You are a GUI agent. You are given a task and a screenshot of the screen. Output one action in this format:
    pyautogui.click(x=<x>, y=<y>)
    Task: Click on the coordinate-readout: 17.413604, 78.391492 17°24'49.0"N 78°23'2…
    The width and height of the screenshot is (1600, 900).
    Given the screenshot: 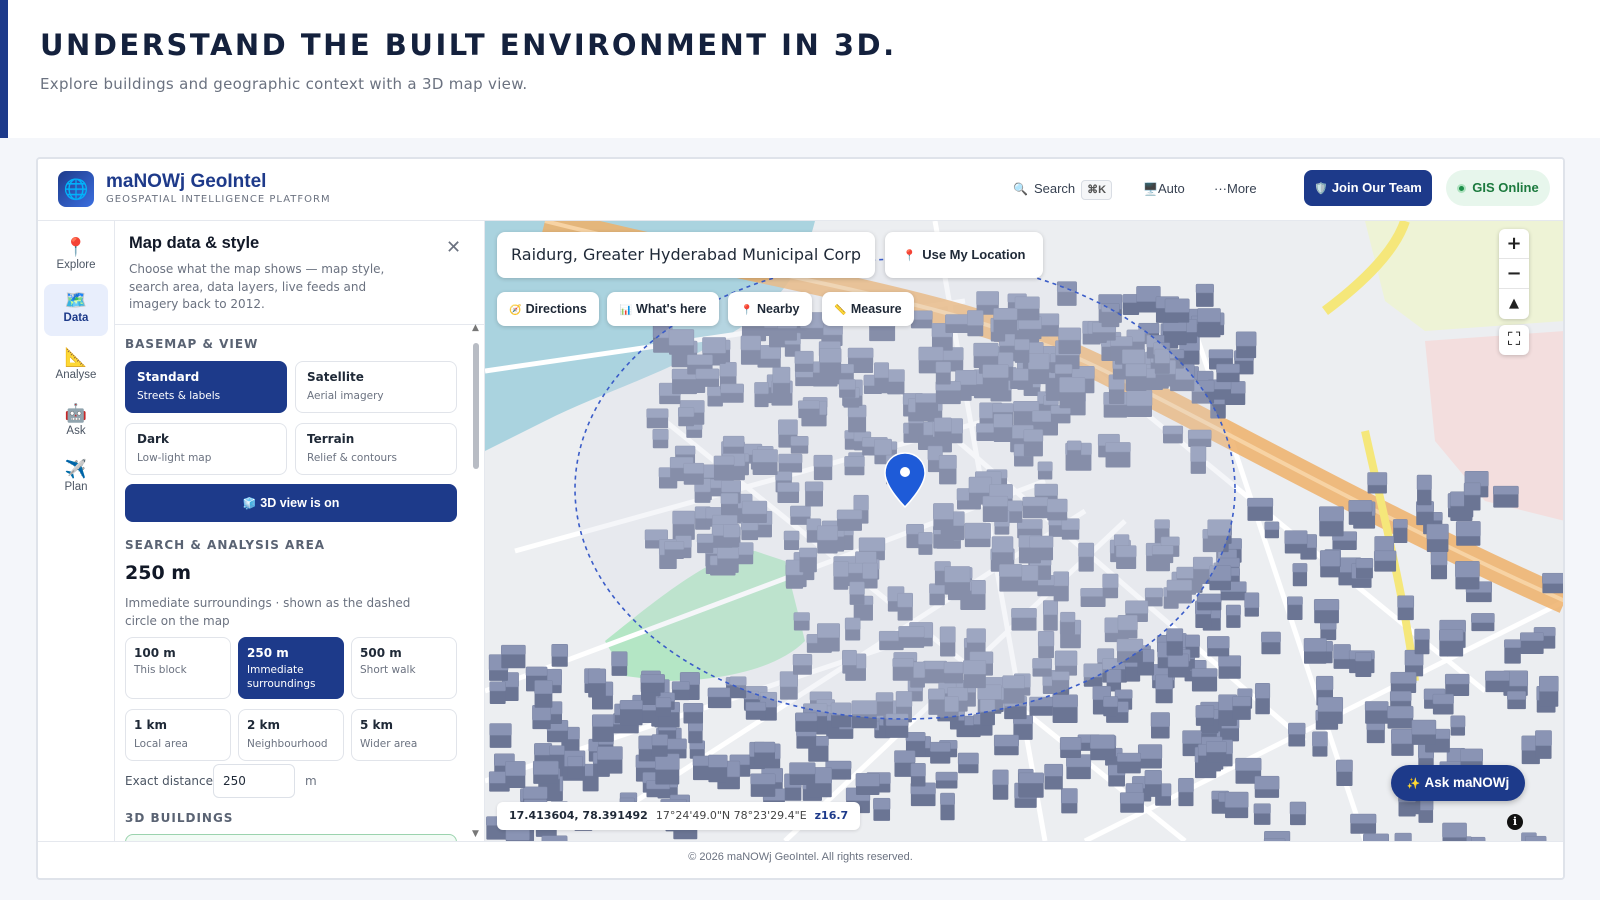 What is the action you would take?
    pyautogui.click(x=679, y=816)
    